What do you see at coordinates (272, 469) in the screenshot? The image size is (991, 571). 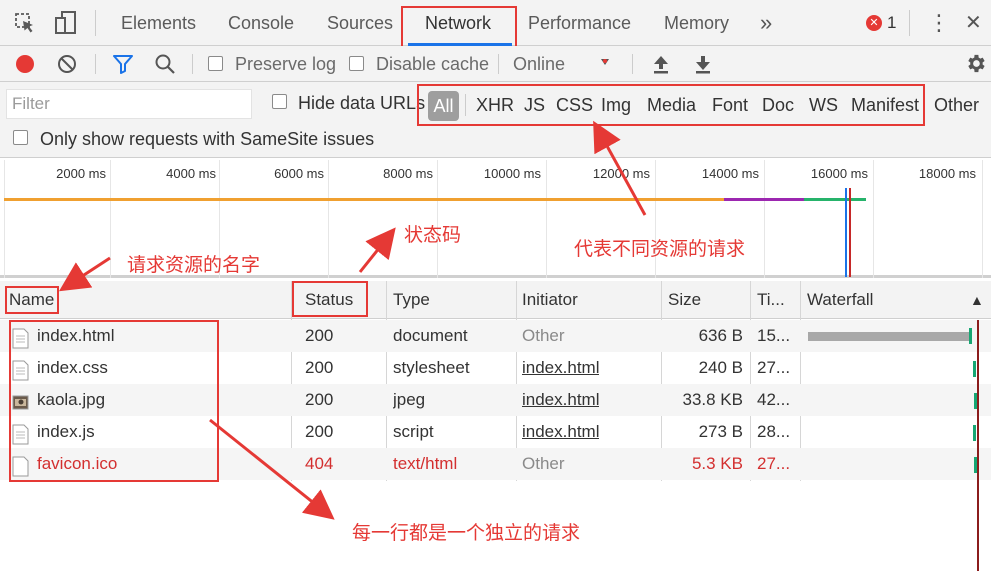 I see `arrow-to-rows` at bounding box center [272, 469].